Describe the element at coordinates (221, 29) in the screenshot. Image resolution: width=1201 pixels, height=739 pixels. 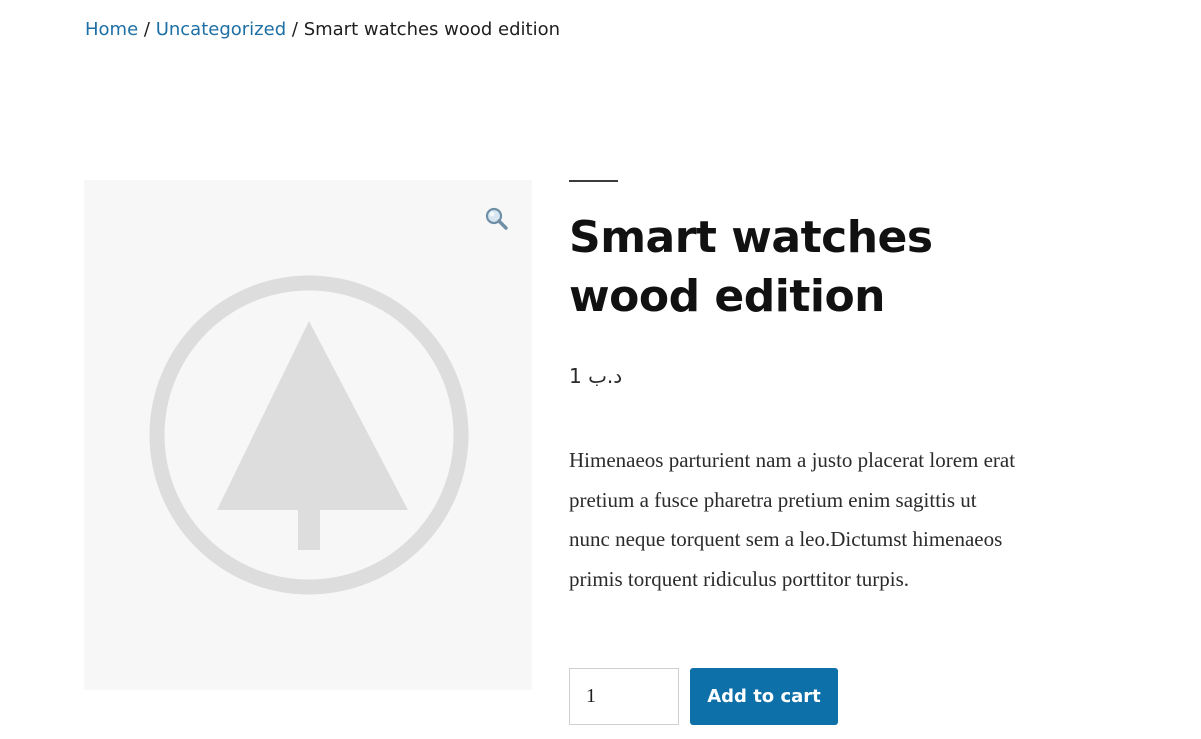
I see `breadcrumb-category-link: Uncategorized` at that location.